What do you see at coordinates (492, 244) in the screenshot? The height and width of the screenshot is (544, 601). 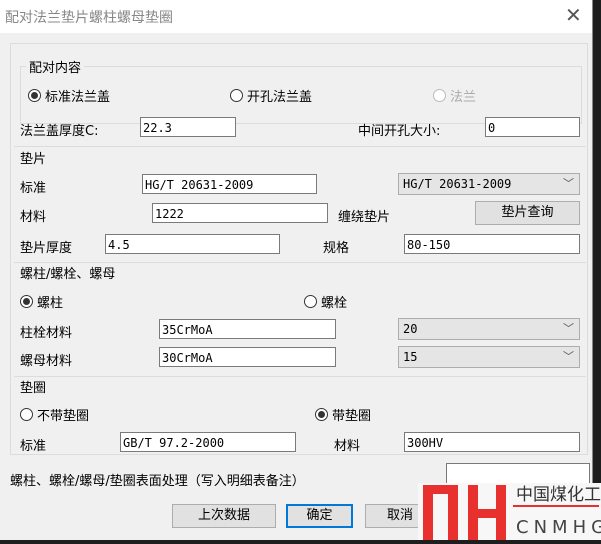 I see `gasket-spec-input: 80-150` at bounding box center [492, 244].